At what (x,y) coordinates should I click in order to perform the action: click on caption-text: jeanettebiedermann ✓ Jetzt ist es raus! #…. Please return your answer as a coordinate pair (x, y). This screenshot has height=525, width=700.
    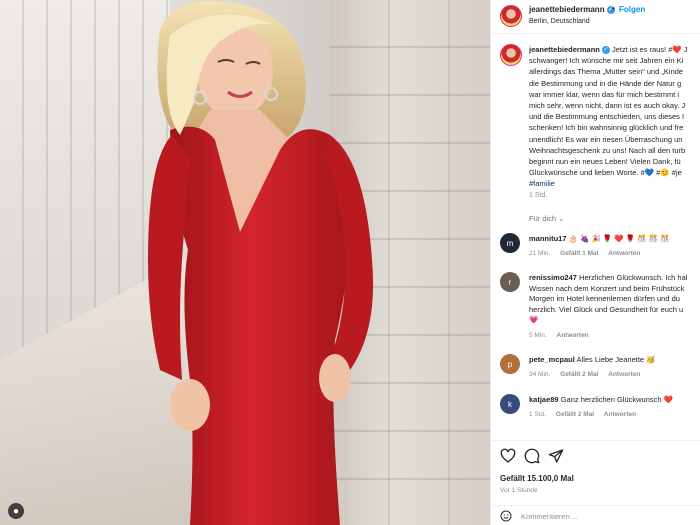
    Looking at the image, I should click on (614, 117).